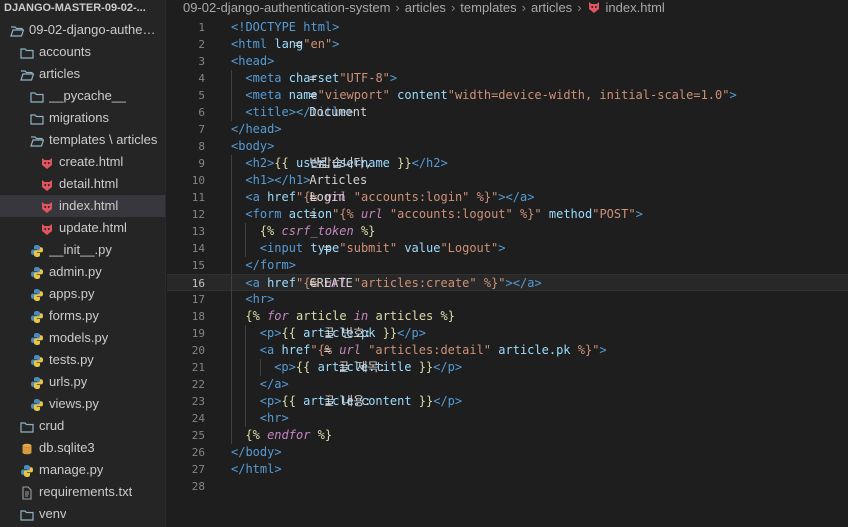 The height and width of the screenshot is (527, 848). I want to click on line-number: 13, so click(198, 231).